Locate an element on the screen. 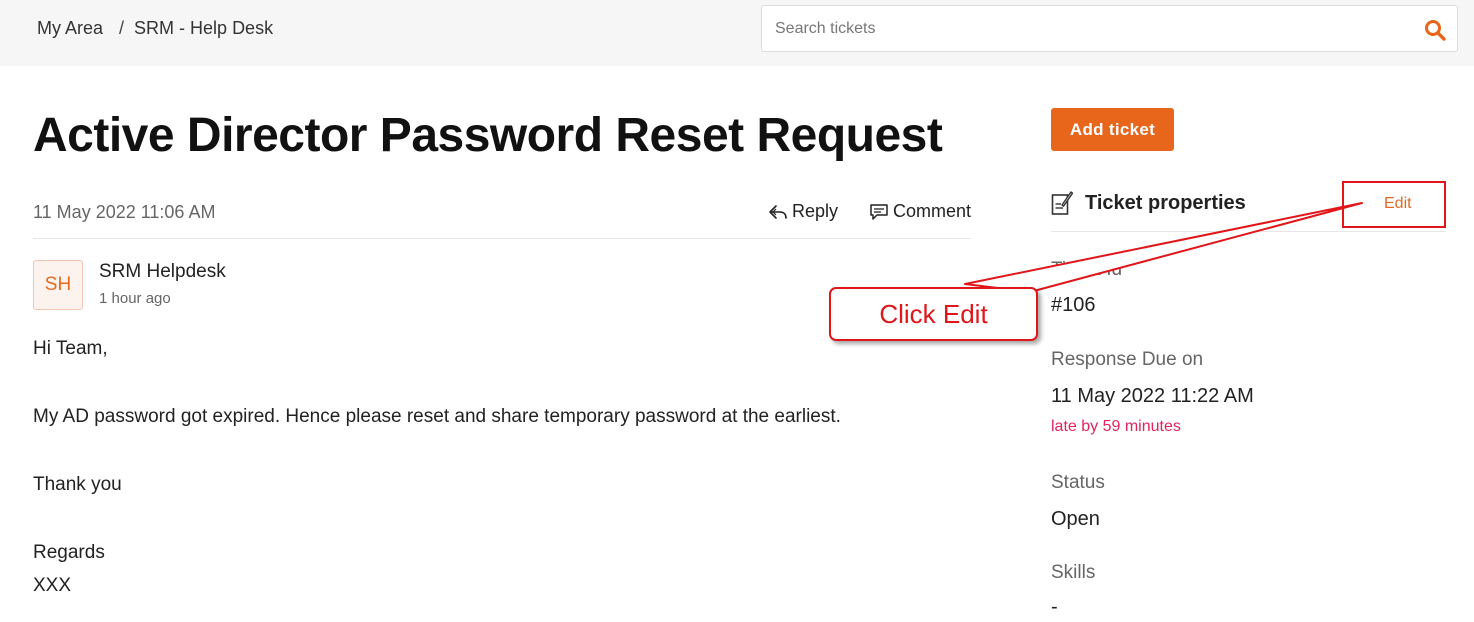  message-time: 1 hour ago is located at coordinates (135, 298).